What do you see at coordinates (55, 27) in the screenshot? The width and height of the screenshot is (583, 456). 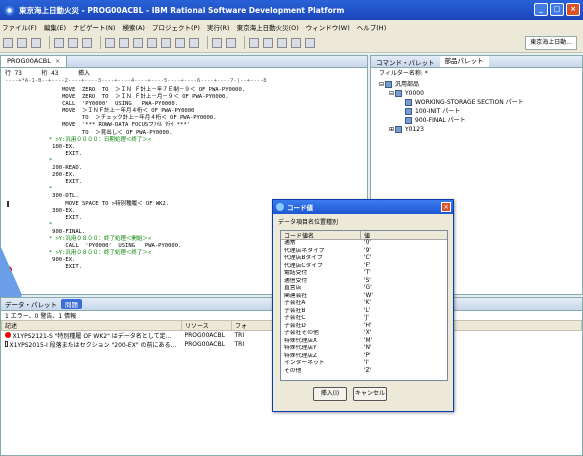 I see `menu-edit: 編集(E)` at bounding box center [55, 27].